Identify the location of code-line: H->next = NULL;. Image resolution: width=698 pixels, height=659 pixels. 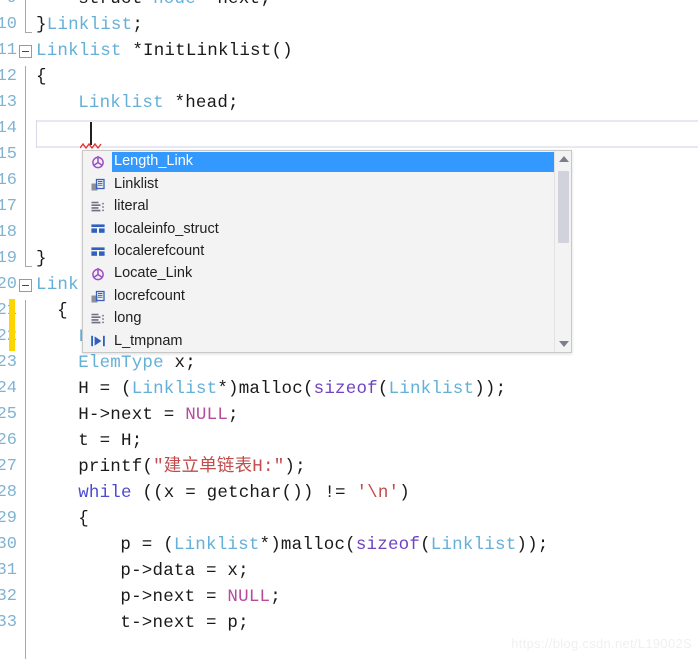
(158, 415).